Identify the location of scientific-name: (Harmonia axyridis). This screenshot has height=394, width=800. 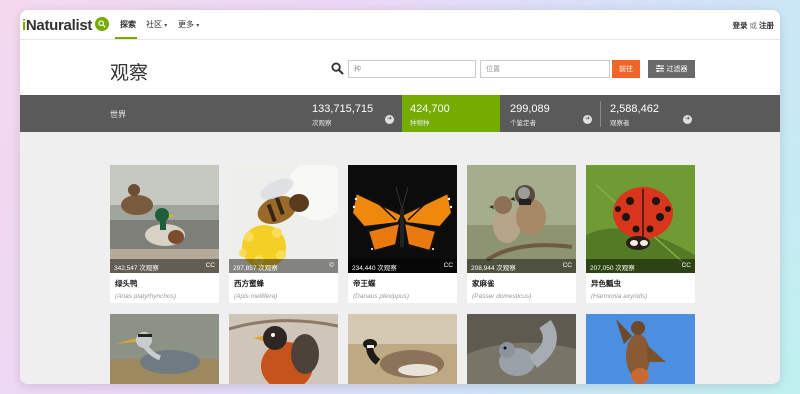
(619, 296).